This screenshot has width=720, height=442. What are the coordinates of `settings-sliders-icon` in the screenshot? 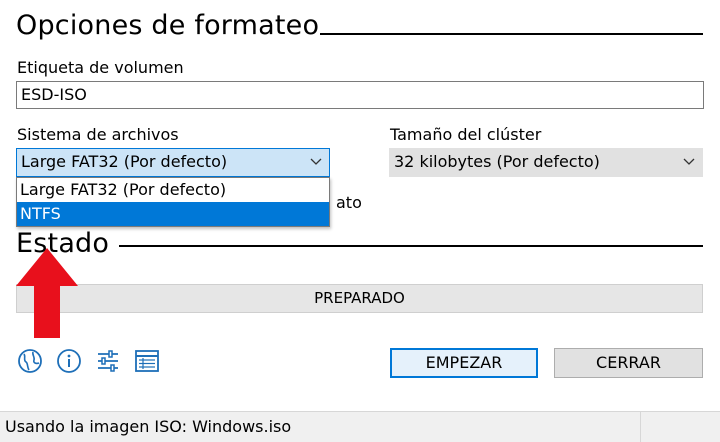 It's located at (108, 361).